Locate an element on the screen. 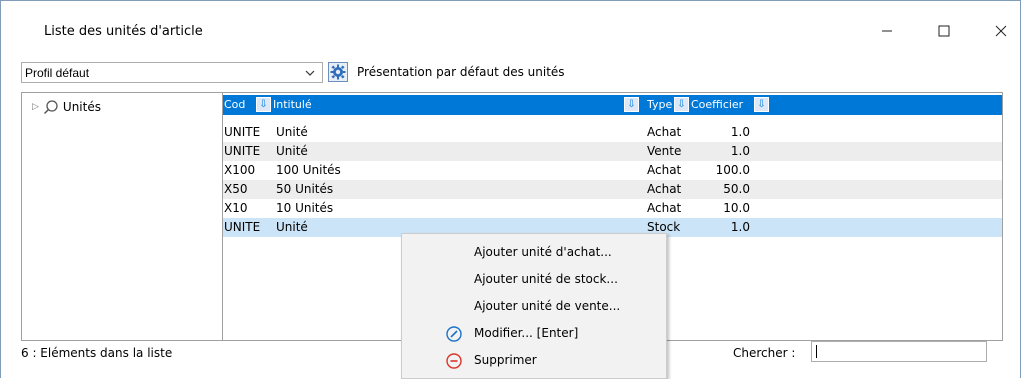 Image resolution: width=1021 pixels, height=379 pixels. tree-item-label: Unités is located at coordinates (81, 107).